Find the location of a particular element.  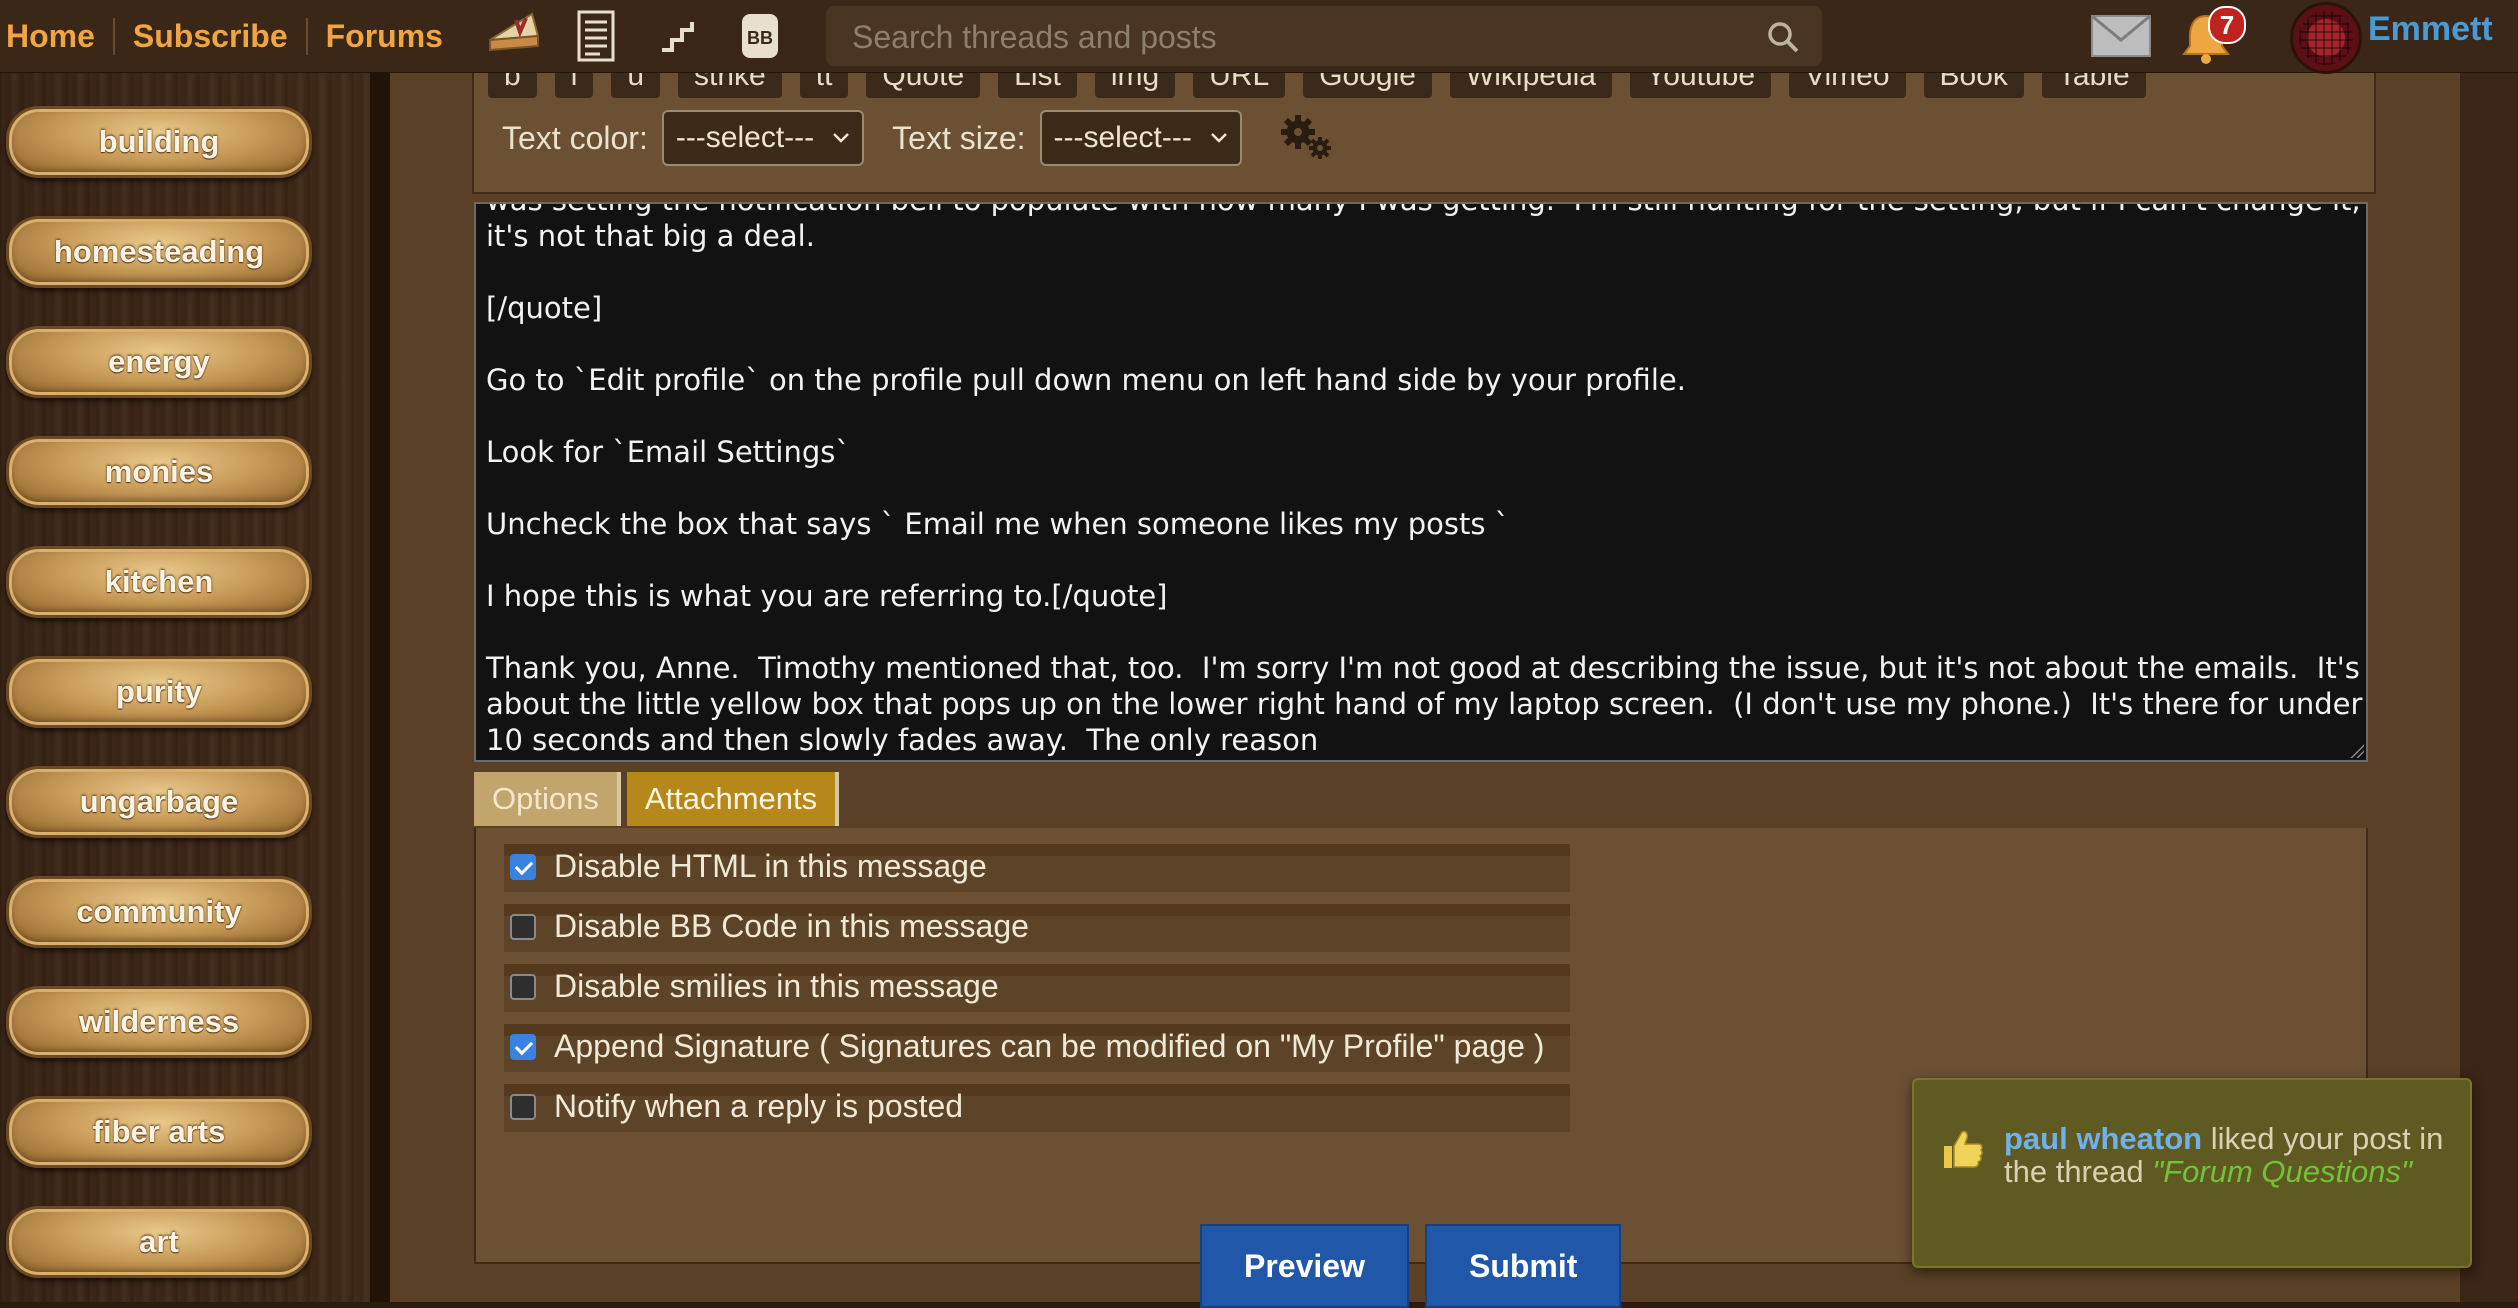

text-size-select: ---select--- is located at coordinates (1140, 138).